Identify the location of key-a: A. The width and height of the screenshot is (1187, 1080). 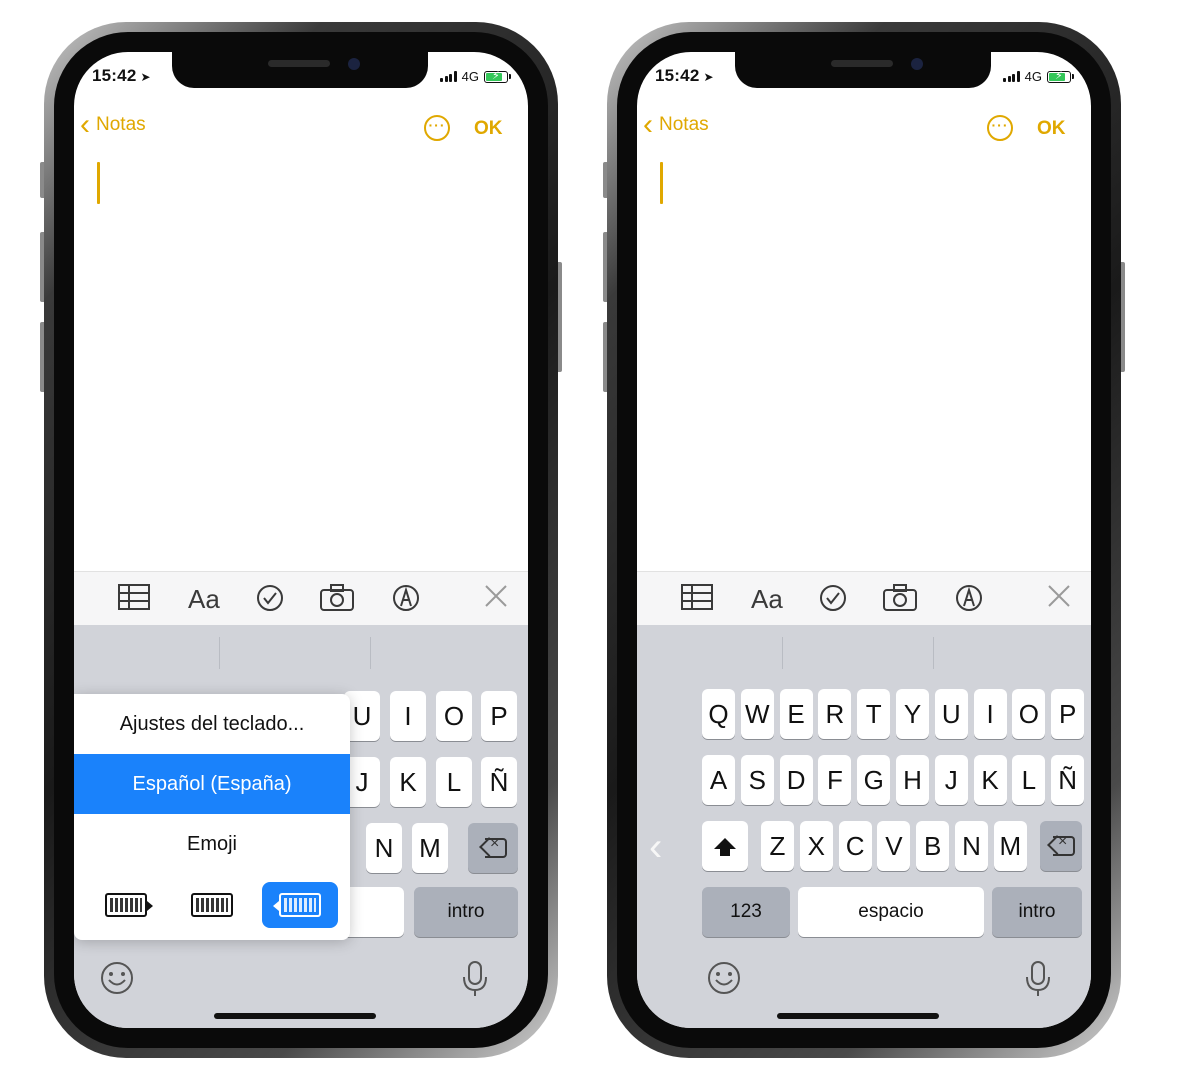
(718, 780).